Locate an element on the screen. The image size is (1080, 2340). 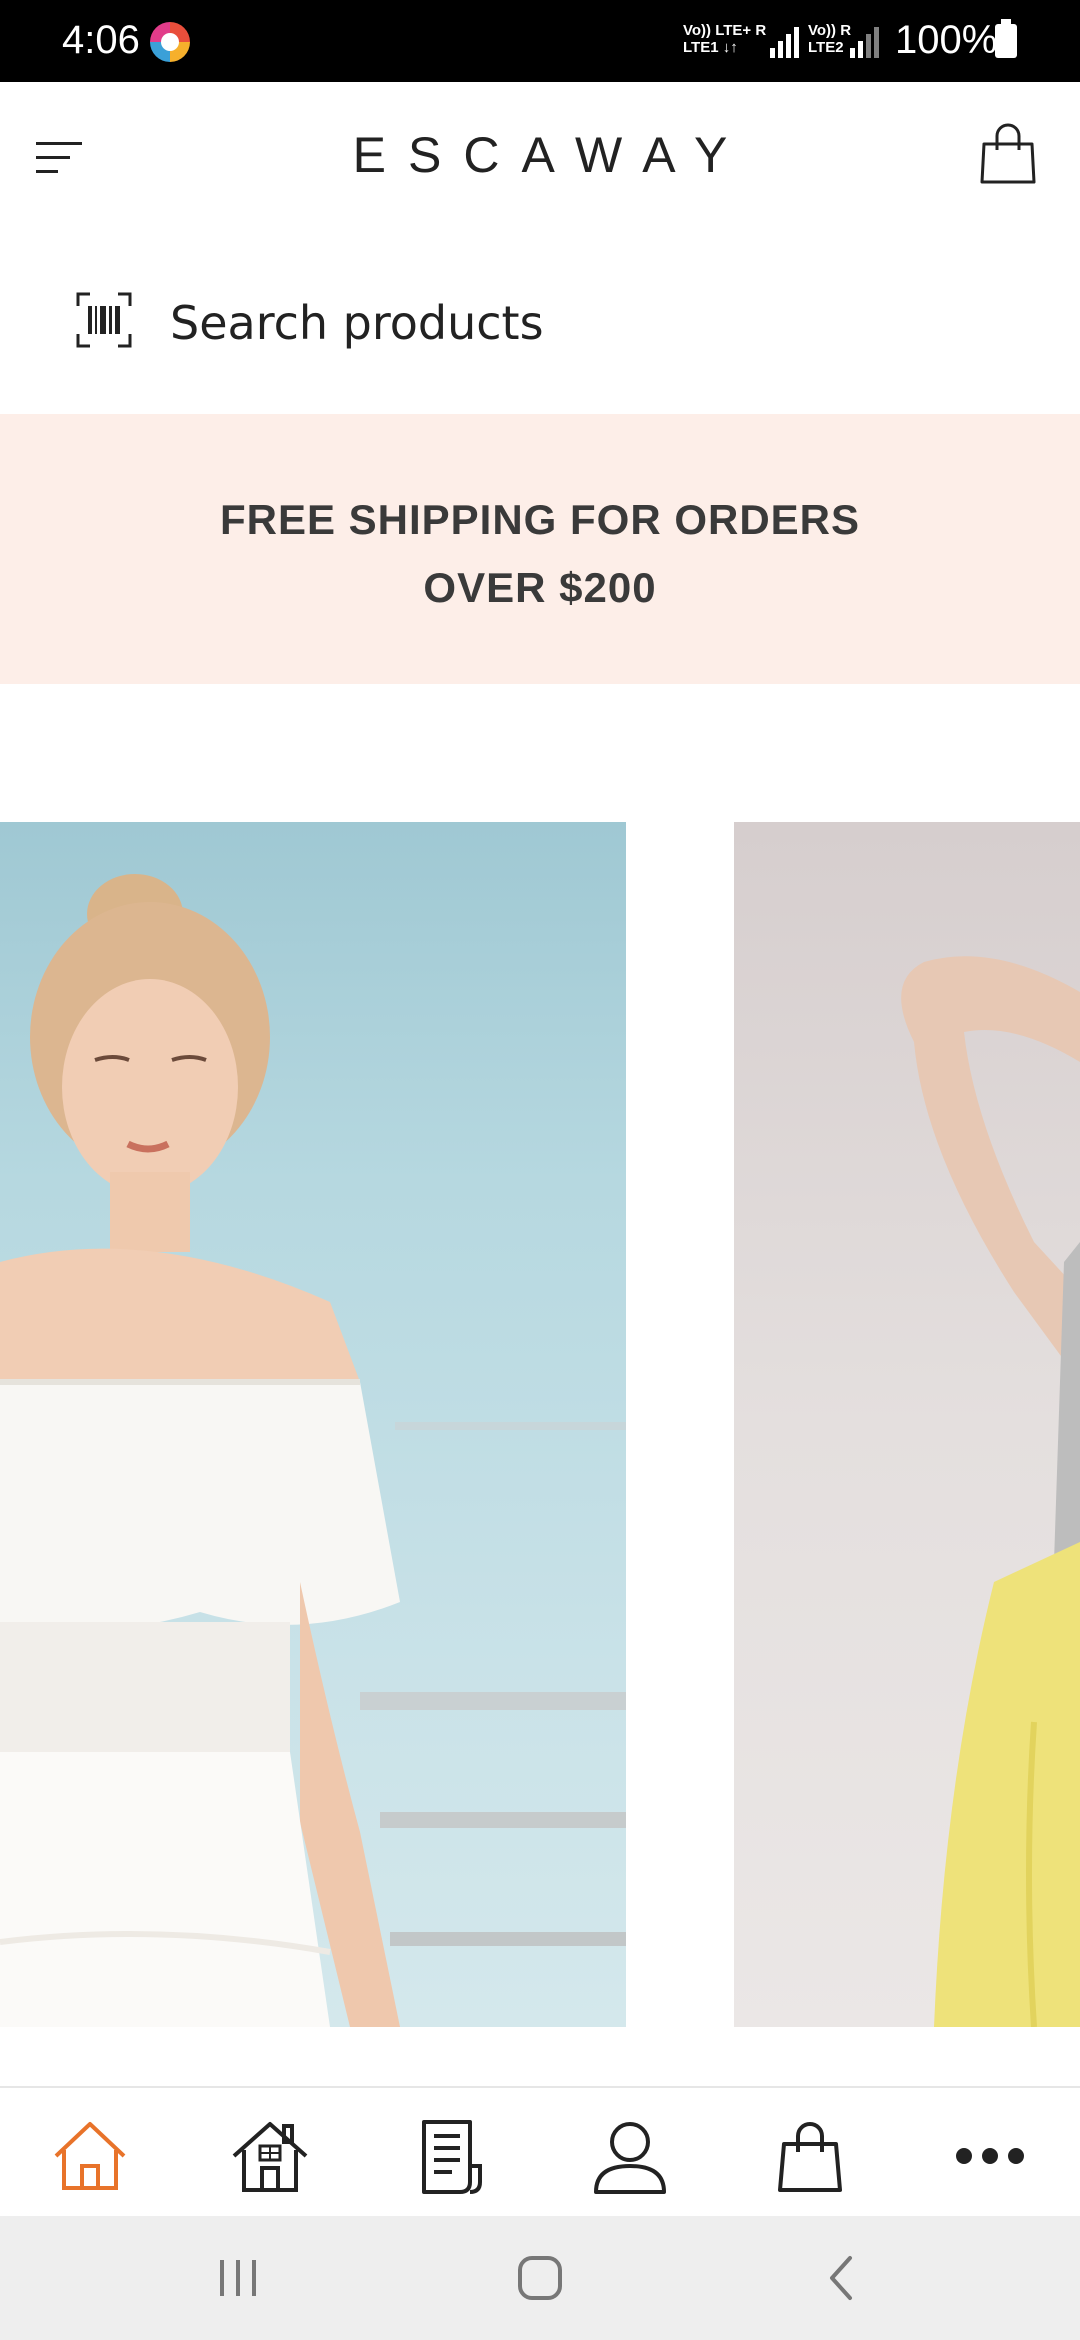
status-time: 4:06 is located at coordinates (101, 40).